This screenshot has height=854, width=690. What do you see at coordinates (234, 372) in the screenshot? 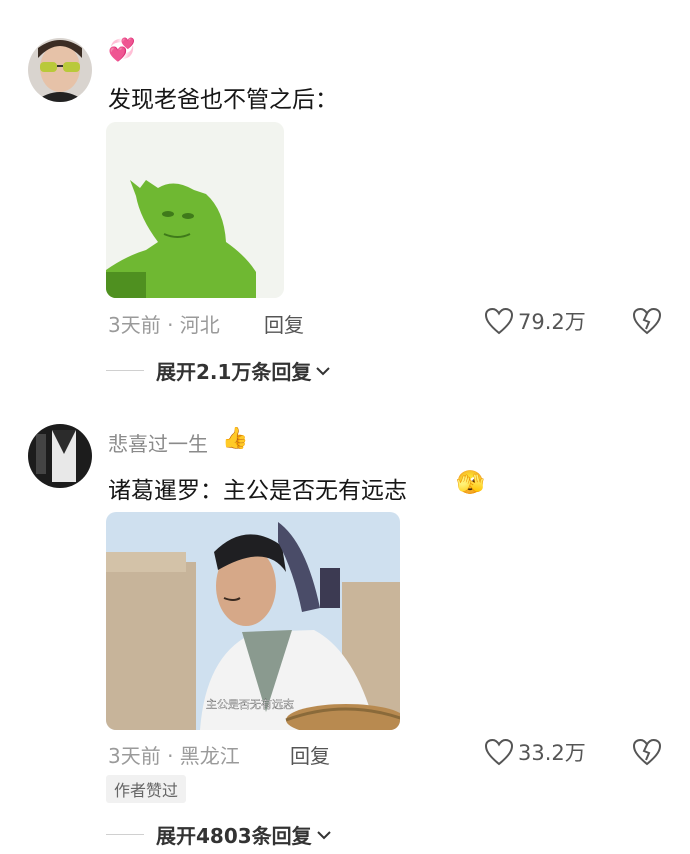
I see `expand-label: 展开2.1万条回复` at bounding box center [234, 372].